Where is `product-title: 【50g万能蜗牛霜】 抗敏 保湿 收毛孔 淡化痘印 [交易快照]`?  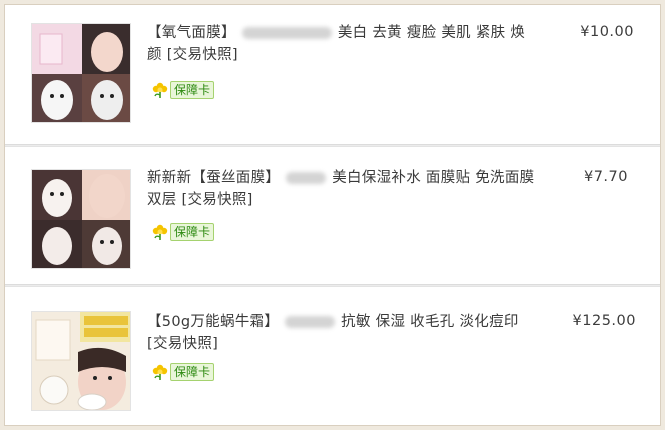 product-title: 【50g万能蜗牛霜】 抗敏 保湿 收毛孔 淡化痘印 [交易快照] is located at coordinates (342, 333).